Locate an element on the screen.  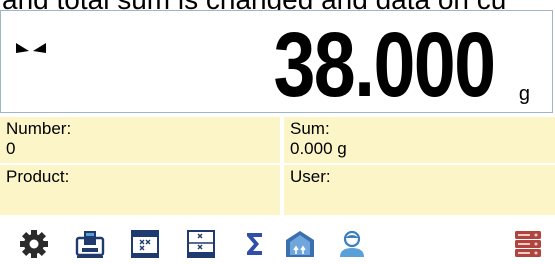
sigma-icon is located at coordinates (254, 244).